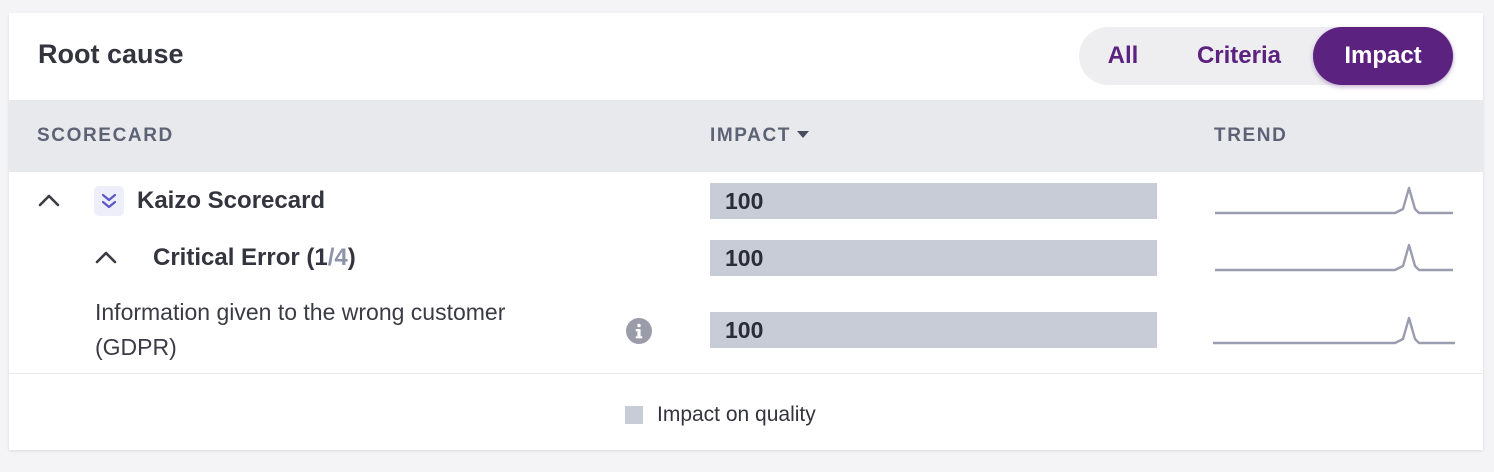 The image size is (1494, 472). Describe the element at coordinates (751, 135) in the screenshot. I see `column-header-impact-label: IMPACT` at that location.